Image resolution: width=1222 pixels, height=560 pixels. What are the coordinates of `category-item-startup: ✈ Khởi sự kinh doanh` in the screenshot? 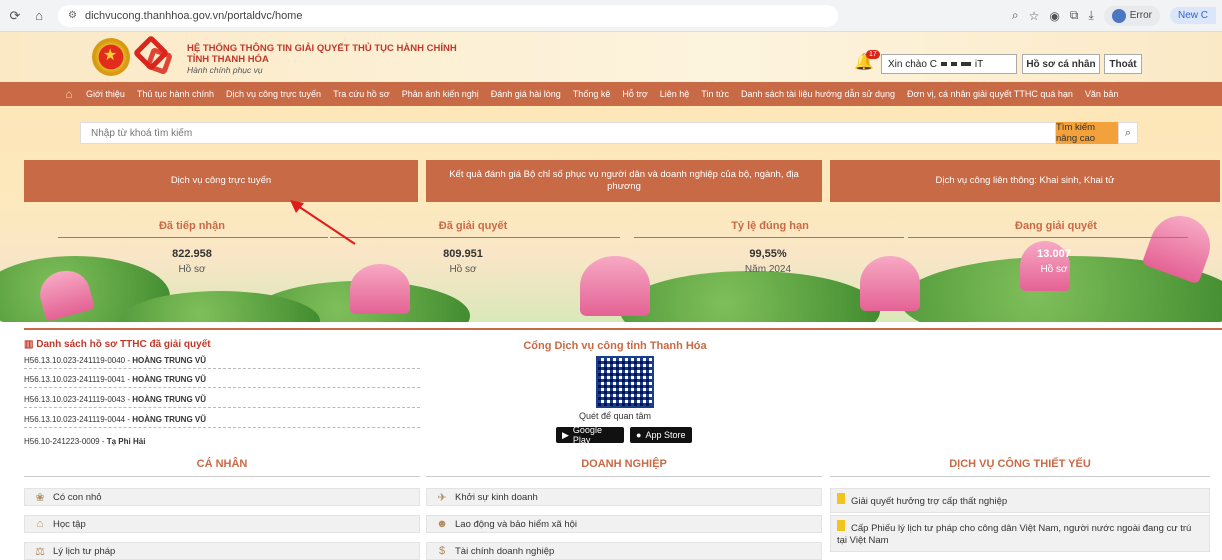 It's located at (624, 497).